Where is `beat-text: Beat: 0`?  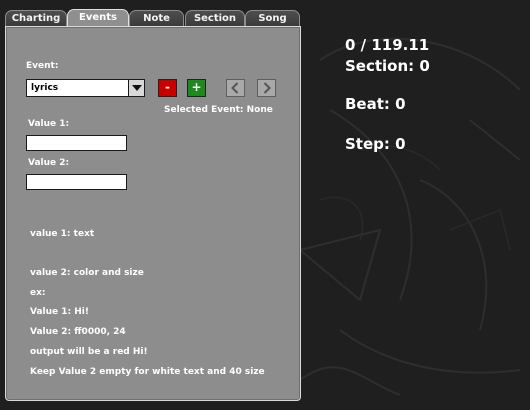 beat-text: Beat: 0 is located at coordinates (375, 104).